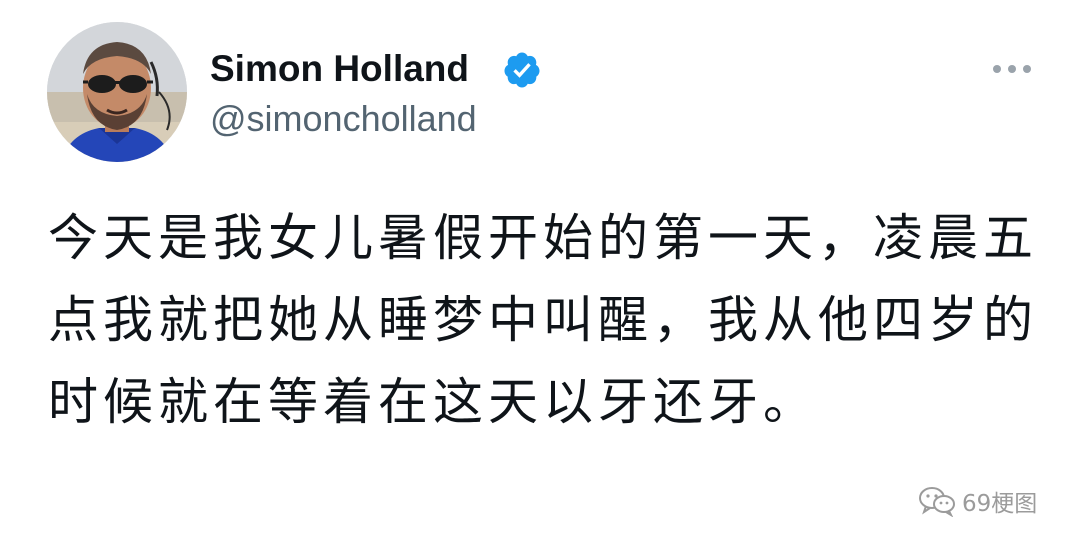 The height and width of the screenshot is (549, 1080). I want to click on avatar-photo, so click(117, 92).